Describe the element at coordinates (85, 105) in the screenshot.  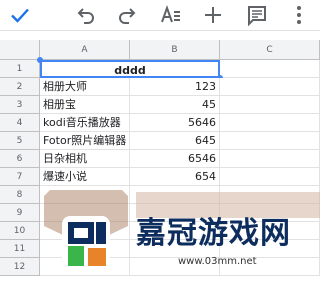
I see `cell-a: 相册宝` at that location.